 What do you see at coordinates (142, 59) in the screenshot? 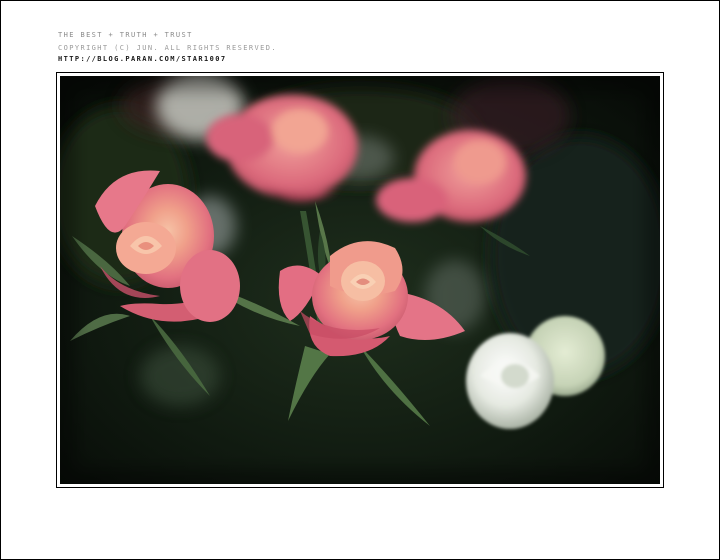
I see `blog-url-link: HTTP://BLOG.PARAN.COM/STAR1007` at bounding box center [142, 59].